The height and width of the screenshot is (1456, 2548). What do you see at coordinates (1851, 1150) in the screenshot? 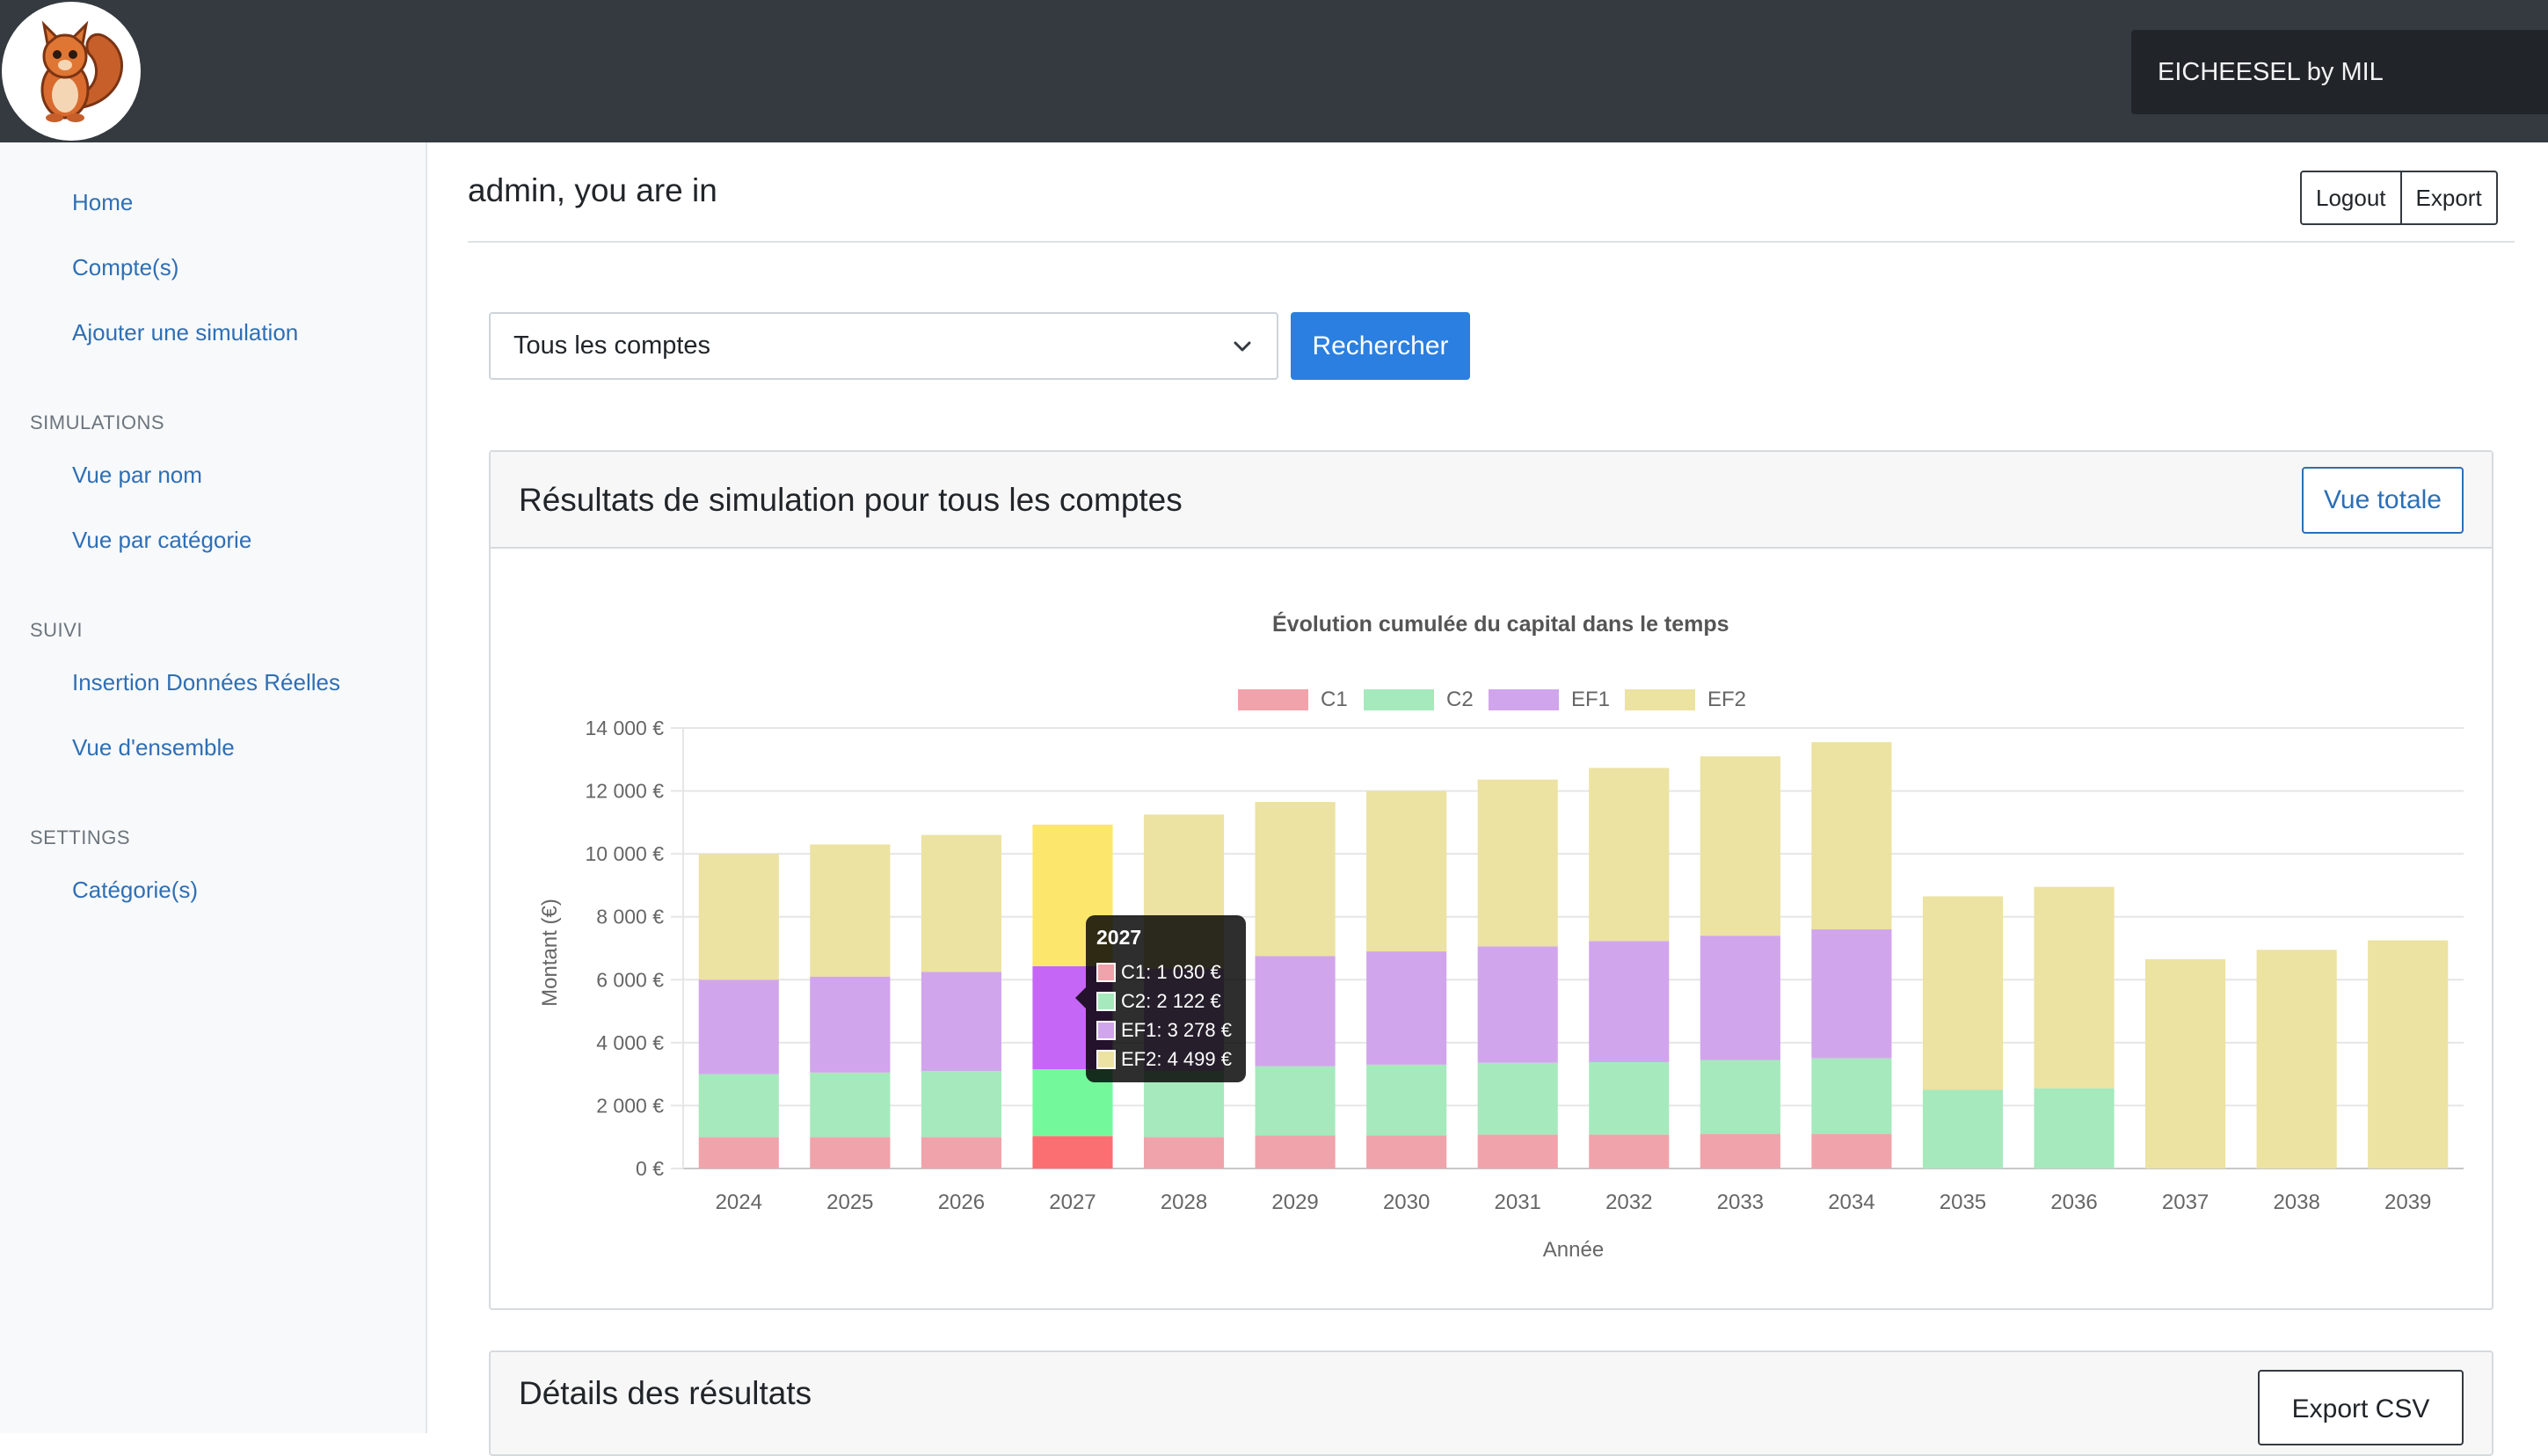
I see `bar-c1-2034` at bounding box center [1851, 1150].